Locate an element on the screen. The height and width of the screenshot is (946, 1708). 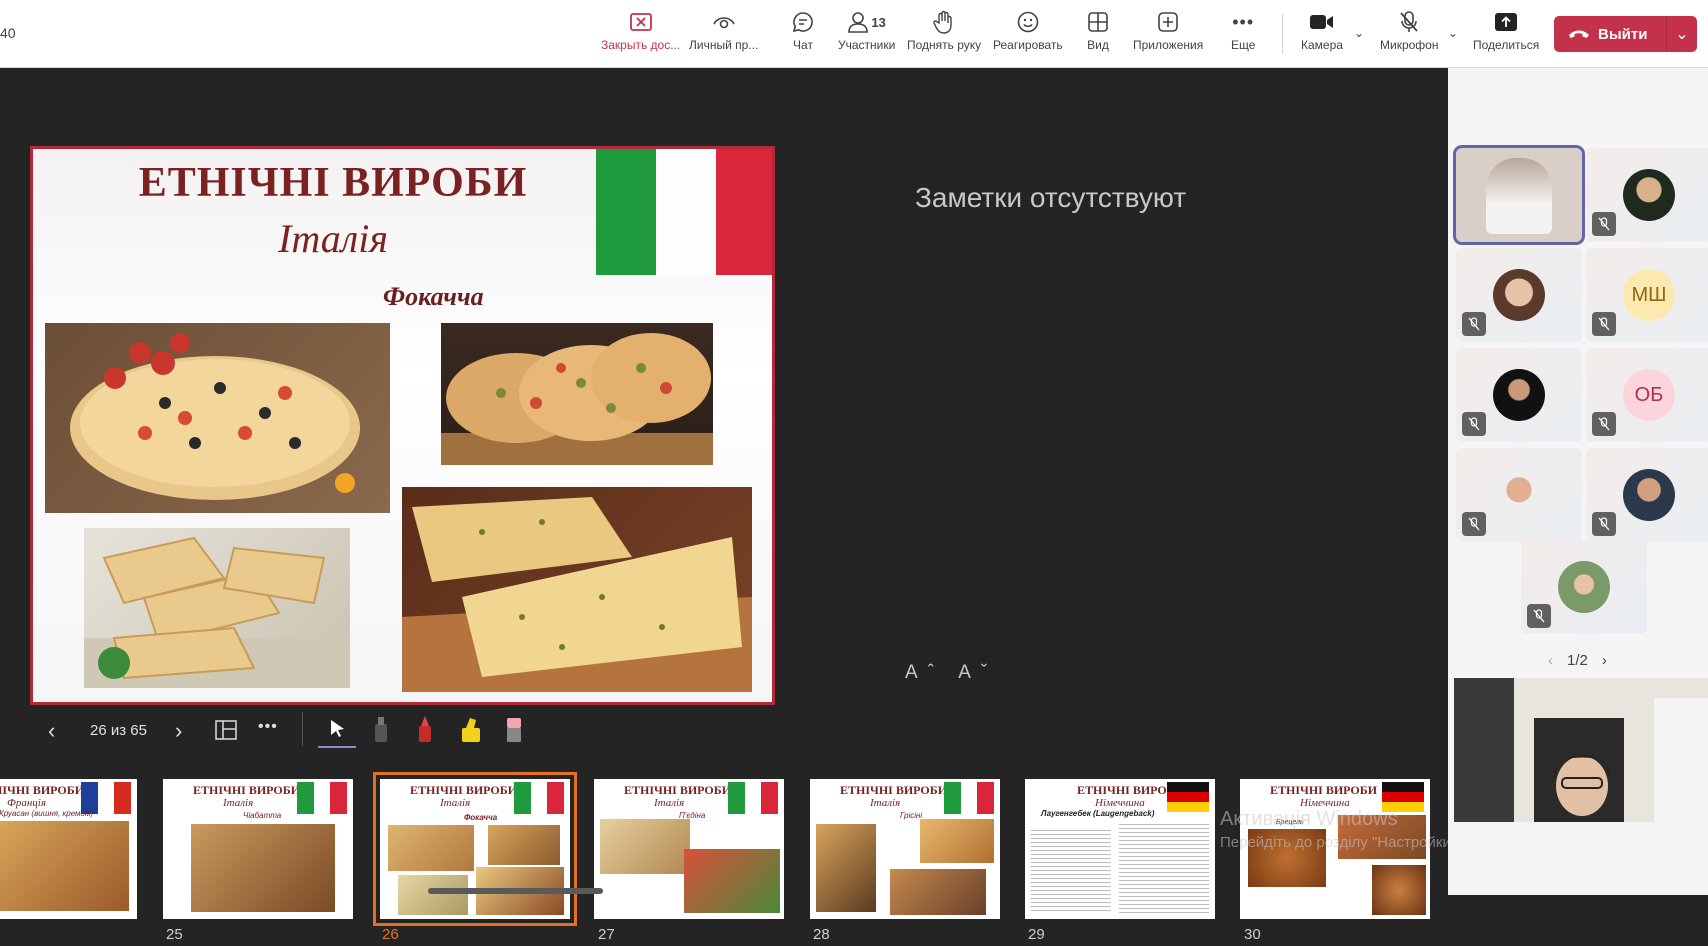
stop-share-icon is located at coordinates (641, 22).